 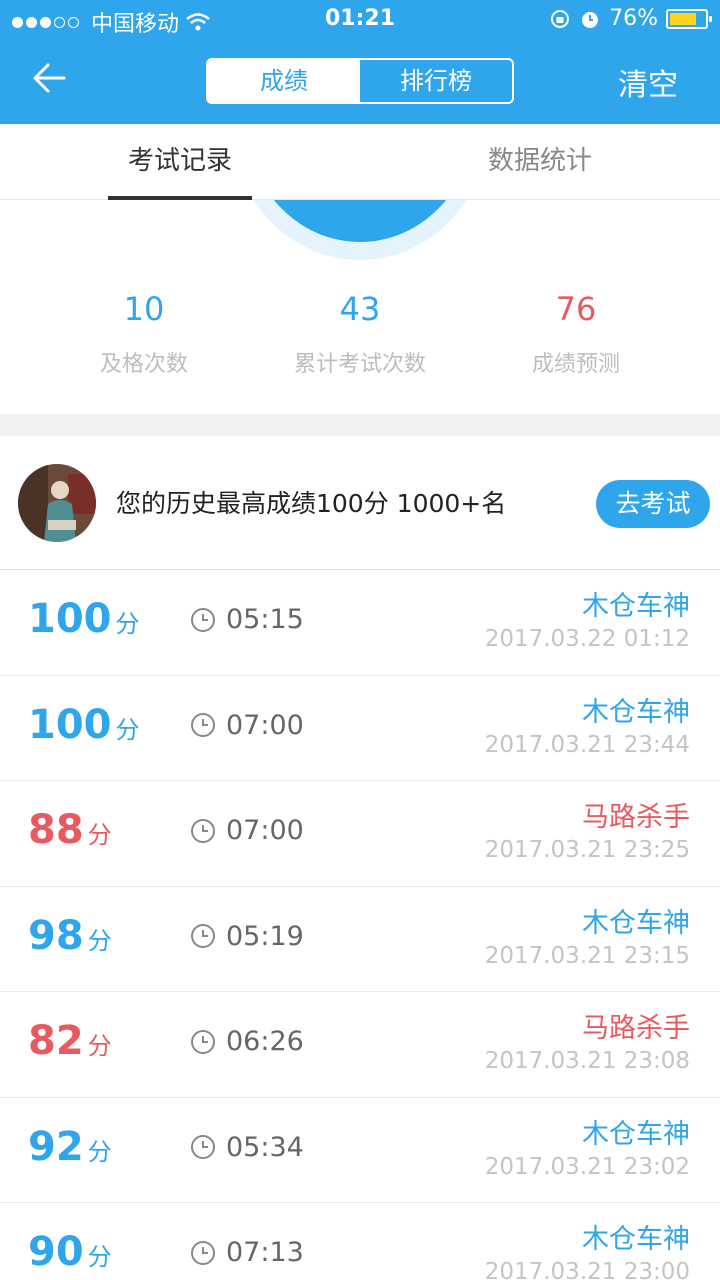 I want to click on segment-ranking: 排行榜, so click(x=436, y=81).